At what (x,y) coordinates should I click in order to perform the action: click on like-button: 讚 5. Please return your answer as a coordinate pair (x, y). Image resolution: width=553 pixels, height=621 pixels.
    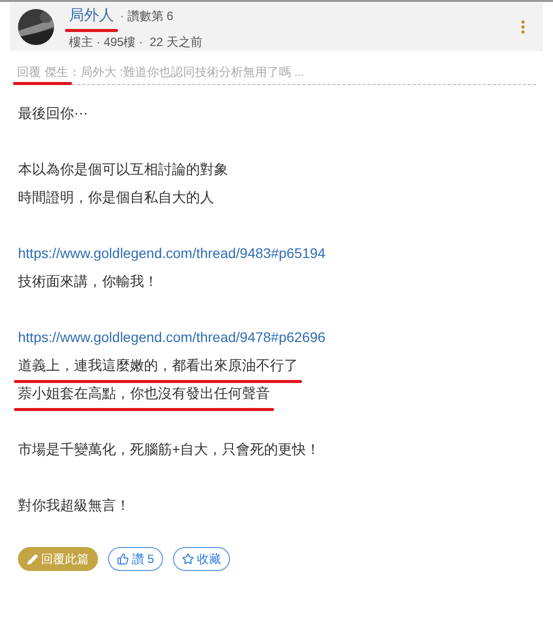
    Looking at the image, I should click on (136, 559).